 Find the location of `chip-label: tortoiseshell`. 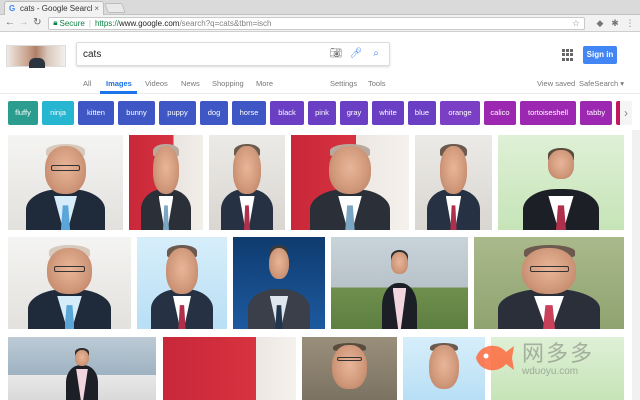

chip-label: tortoiseshell is located at coordinates (548, 112).